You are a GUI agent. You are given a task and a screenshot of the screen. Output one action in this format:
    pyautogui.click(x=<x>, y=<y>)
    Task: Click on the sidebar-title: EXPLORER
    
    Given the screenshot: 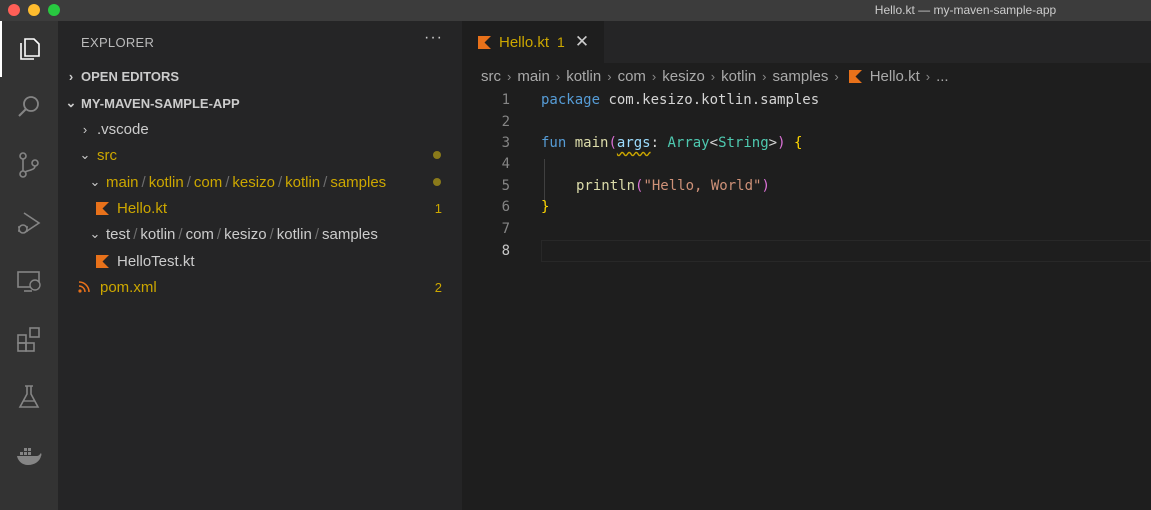 What is the action you would take?
    pyautogui.click(x=118, y=42)
    